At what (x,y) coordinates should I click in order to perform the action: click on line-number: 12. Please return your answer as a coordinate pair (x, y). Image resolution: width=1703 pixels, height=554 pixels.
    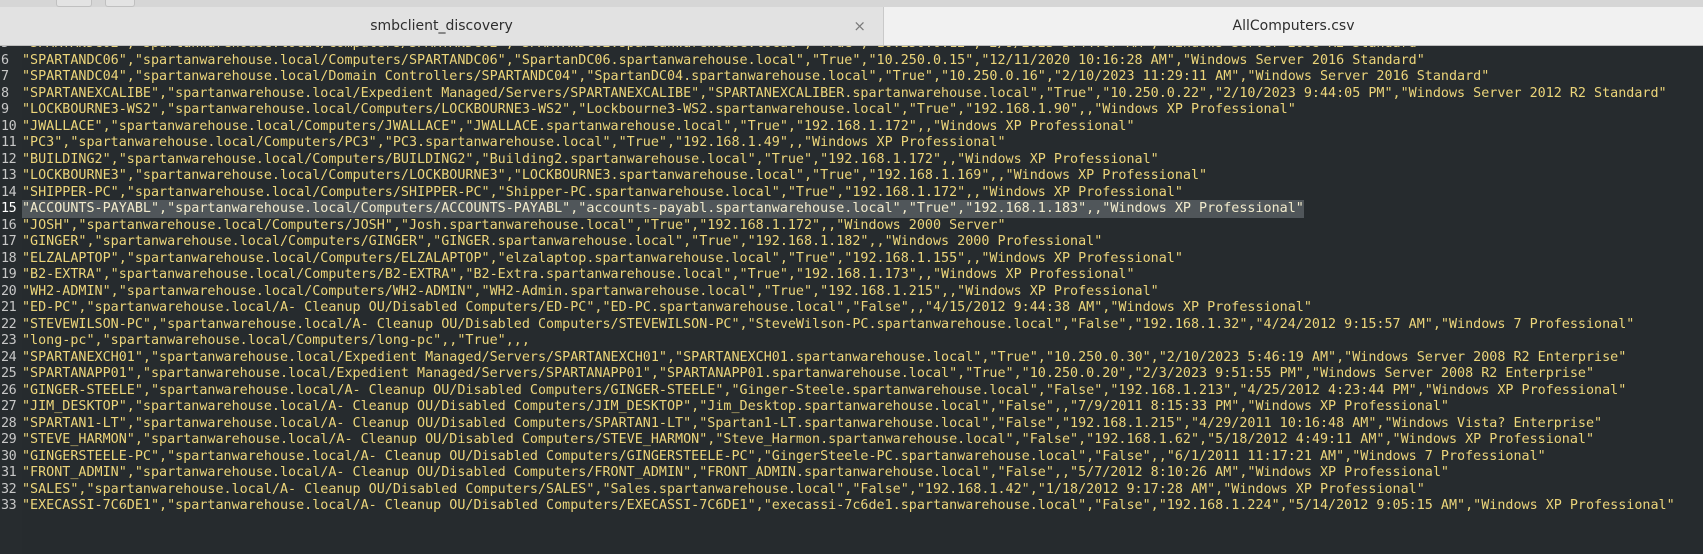
    Looking at the image, I should click on (9, 159).